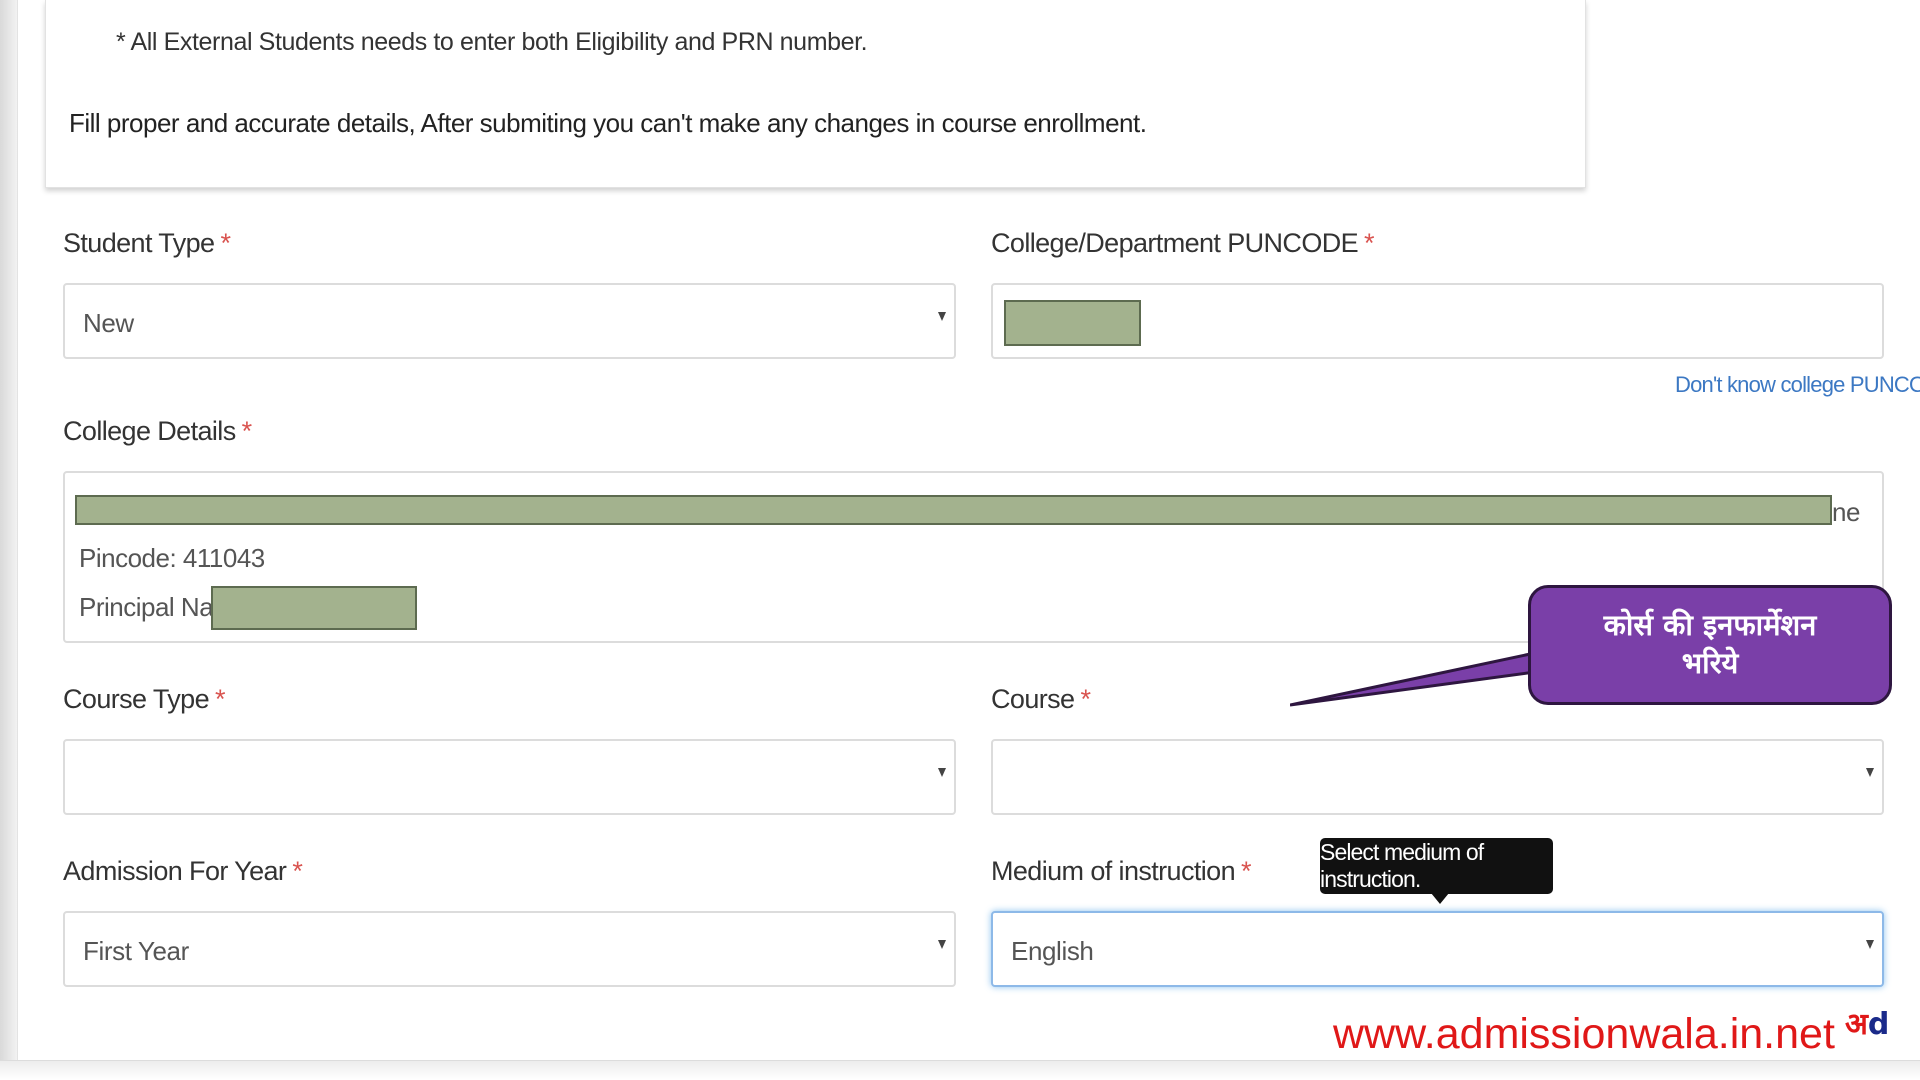 Image resolution: width=1920 pixels, height=1080 pixels. What do you see at coordinates (953, 510) in the screenshot?
I see `redacted-college-name` at bounding box center [953, 510].